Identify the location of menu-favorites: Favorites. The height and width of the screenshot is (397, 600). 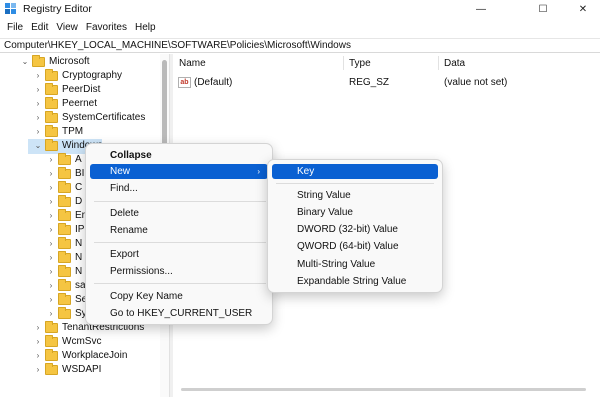
(106, 28).